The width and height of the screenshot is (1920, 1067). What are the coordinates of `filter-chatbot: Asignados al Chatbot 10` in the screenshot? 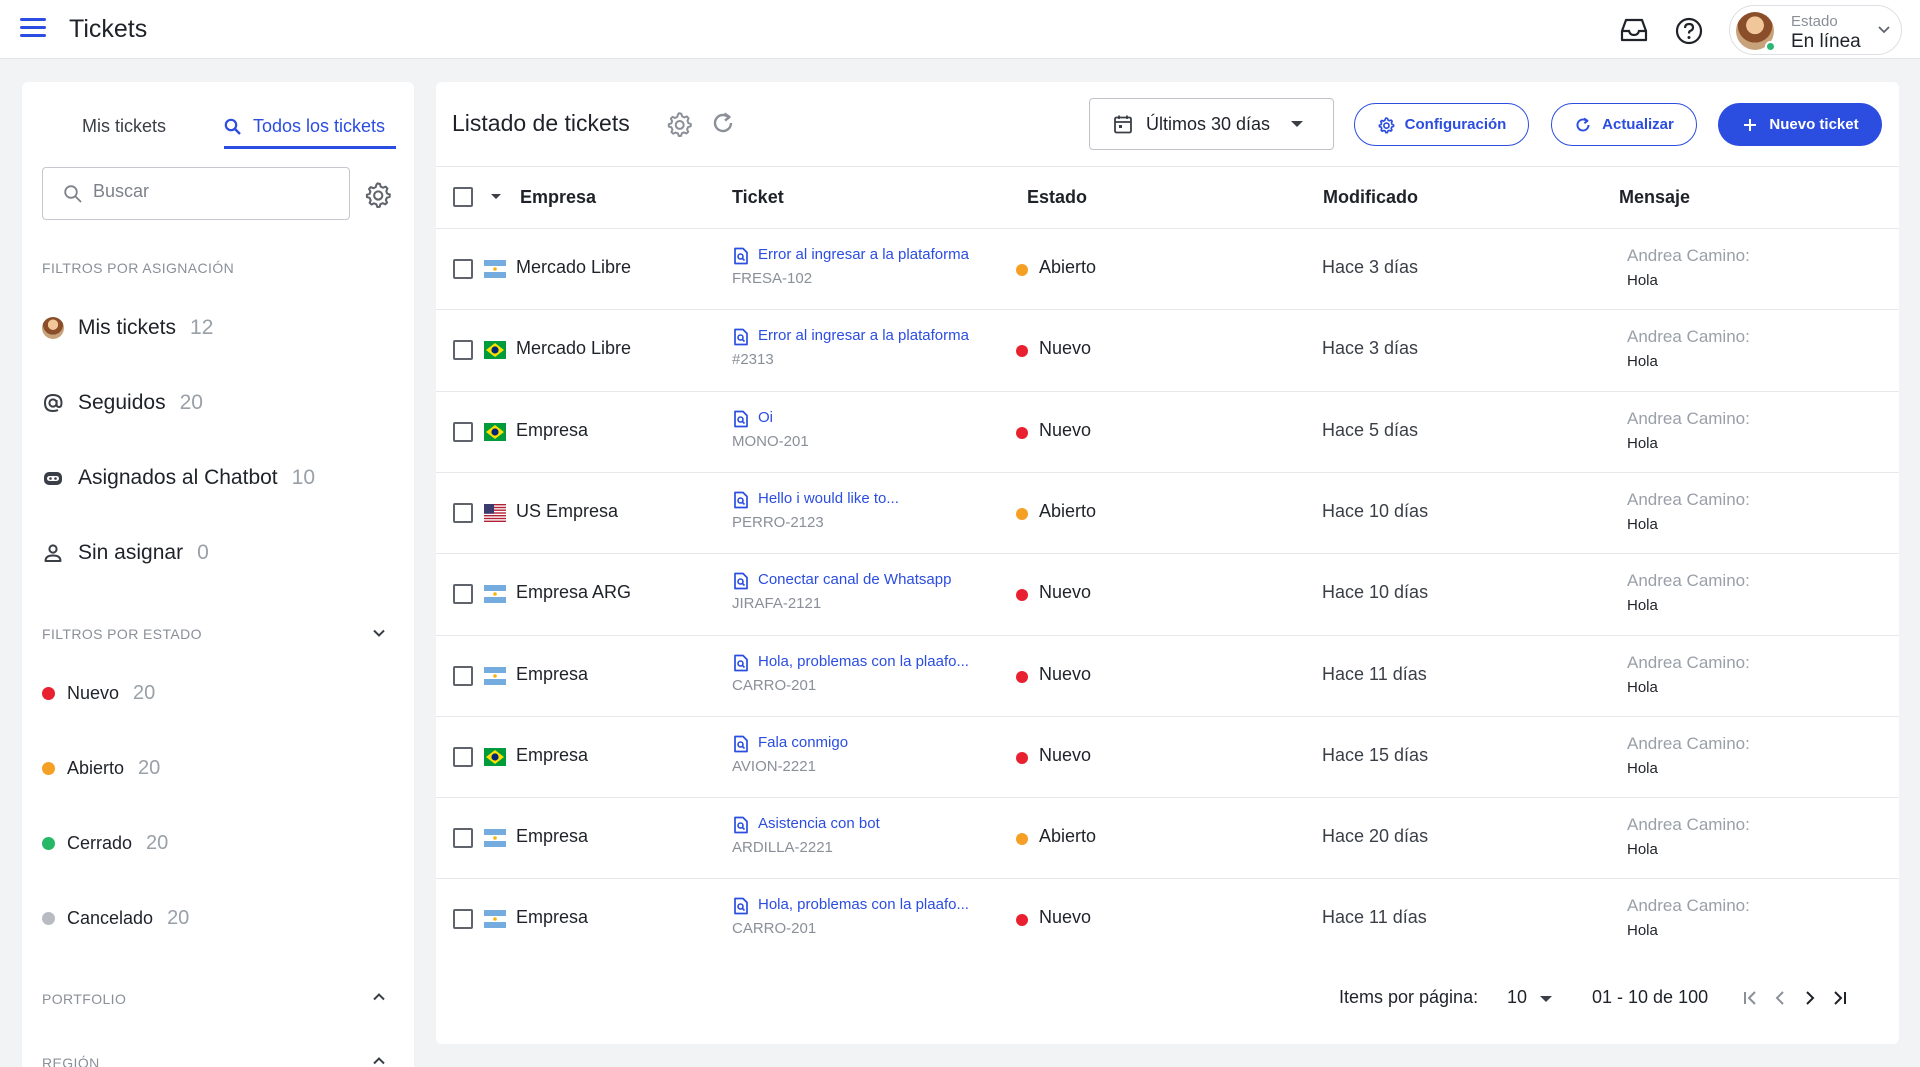 It's located at (178, 478).